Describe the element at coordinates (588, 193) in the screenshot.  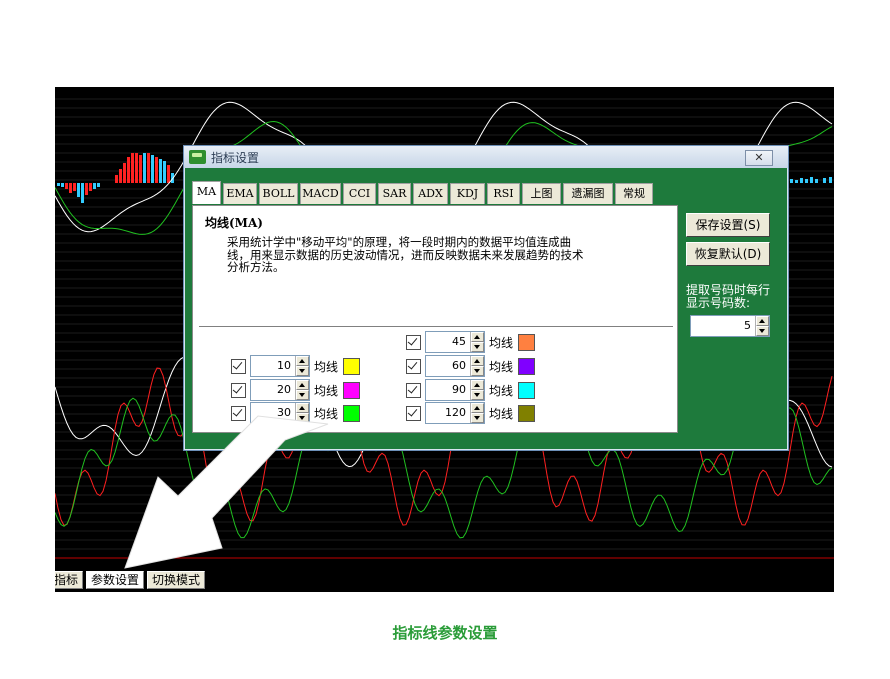
I see `tab-missing-chart: 遗漏图` at that location.